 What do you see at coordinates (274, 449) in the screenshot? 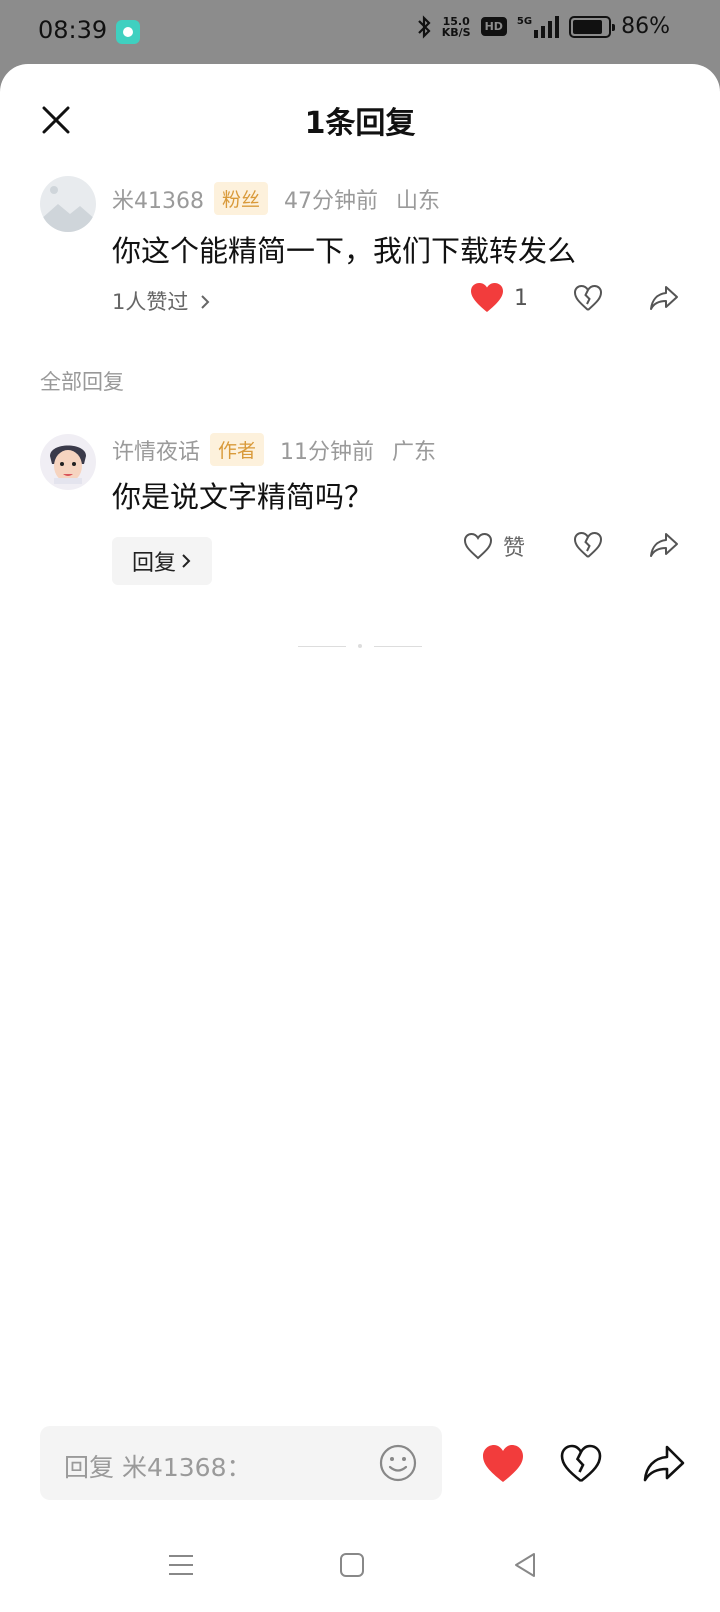
I see `reply-meta: 许情夜话 作者 11分钟前 广东` at bounding box center [274, 449].